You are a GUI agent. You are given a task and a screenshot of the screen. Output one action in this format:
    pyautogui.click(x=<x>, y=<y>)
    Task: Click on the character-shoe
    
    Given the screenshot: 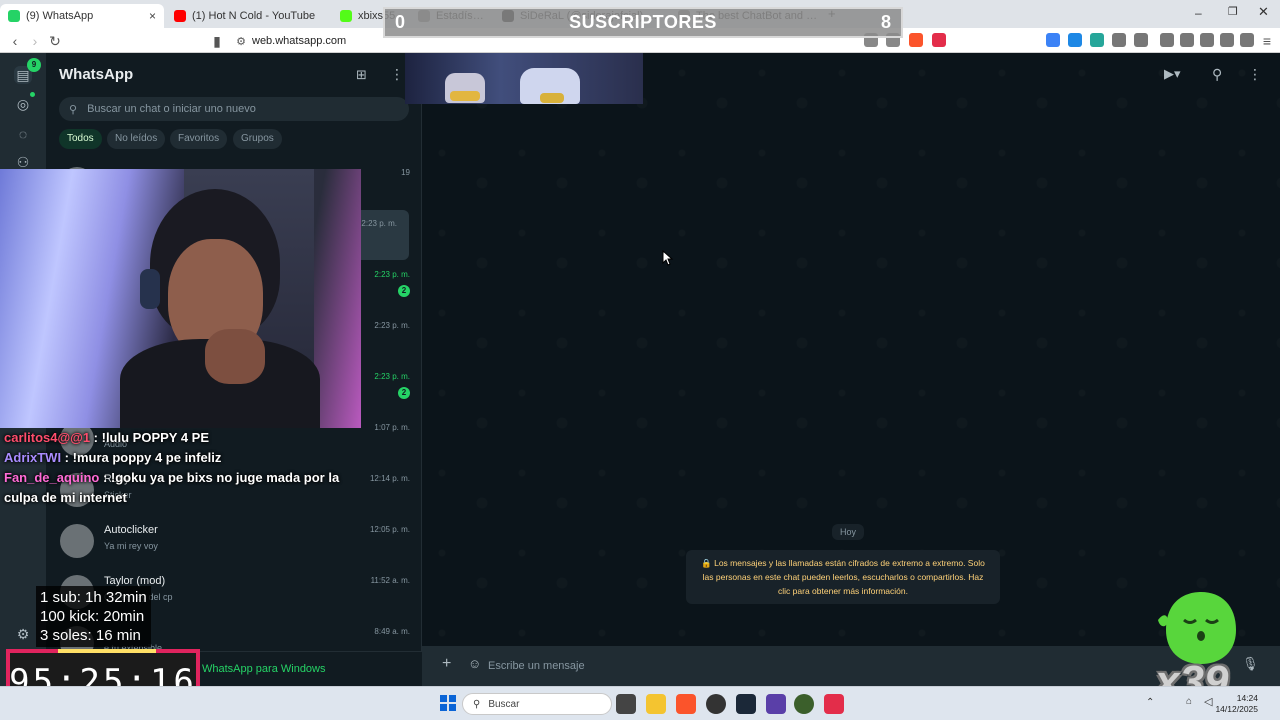 What is the action you would take?
    pyautogui.click(x=465, y=96)
    